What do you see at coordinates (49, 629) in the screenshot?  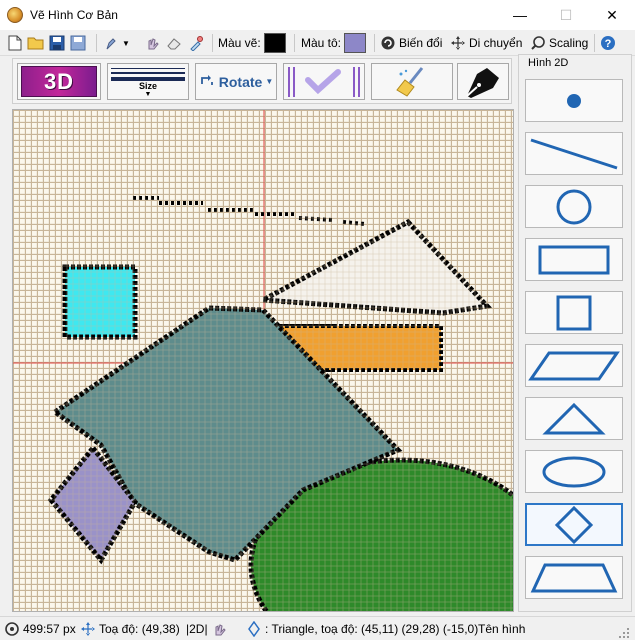 I see `status-size-text: 499:57 px` at bounding box center [49, 629].